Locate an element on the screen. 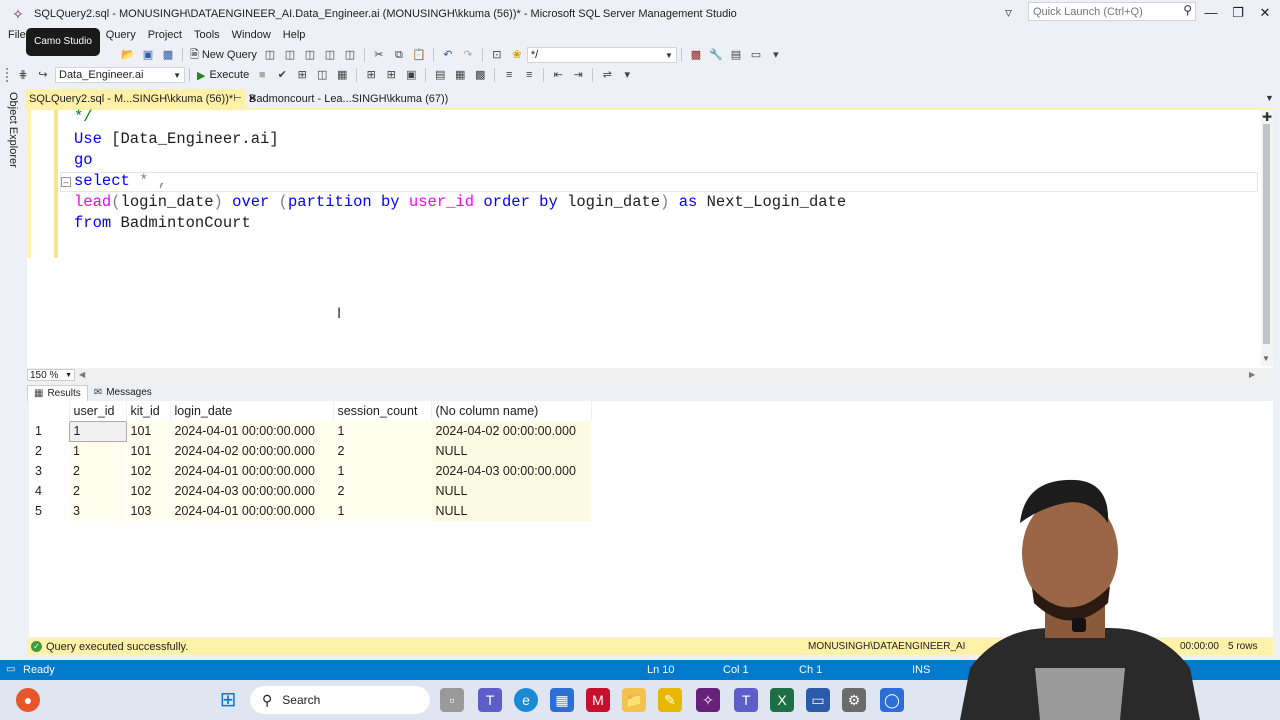 The height and width of the screenshot is (720, 1280). menu-window: Window is located at coordinates (251, 35).